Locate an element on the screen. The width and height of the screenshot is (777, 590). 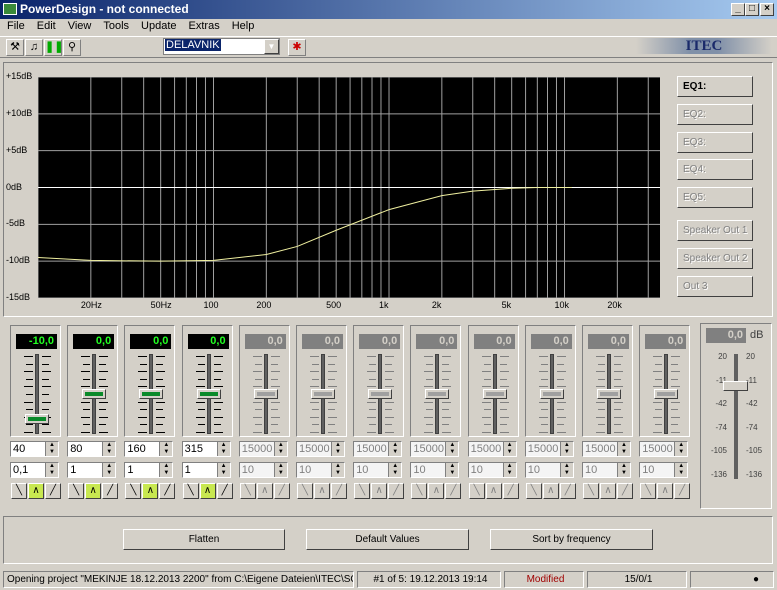
eq-button-8: Out 3 is located at coordinates (715, 286).